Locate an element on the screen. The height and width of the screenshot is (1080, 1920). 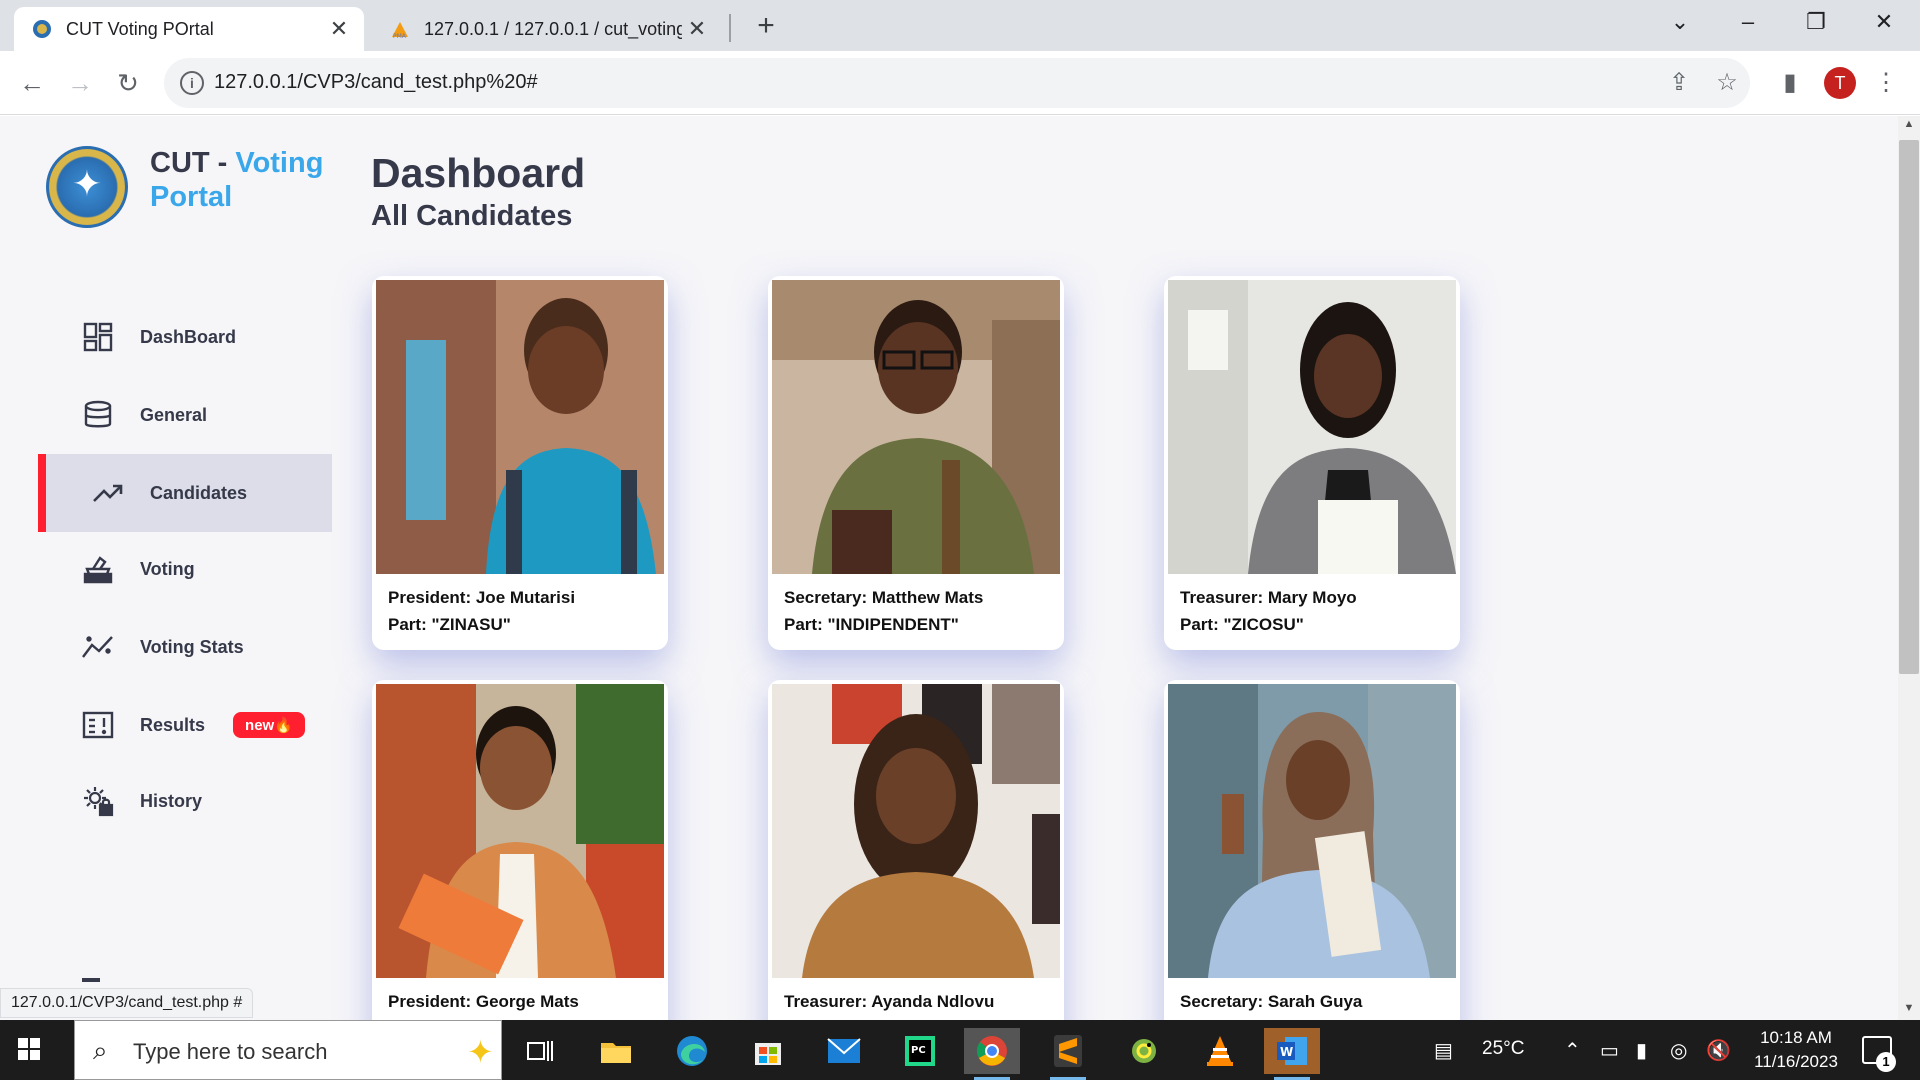
task-view-icon is located at coordinates (540, 1051).